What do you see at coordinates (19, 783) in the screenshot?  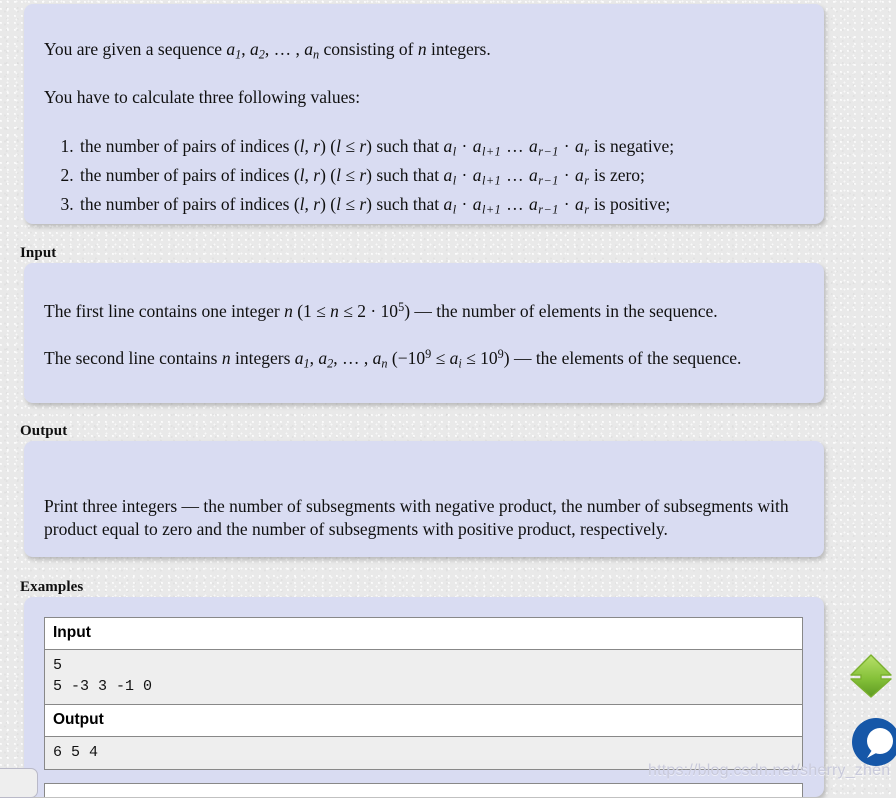 I see `bottom-left-partial-card` at bounding box center [19, 783].